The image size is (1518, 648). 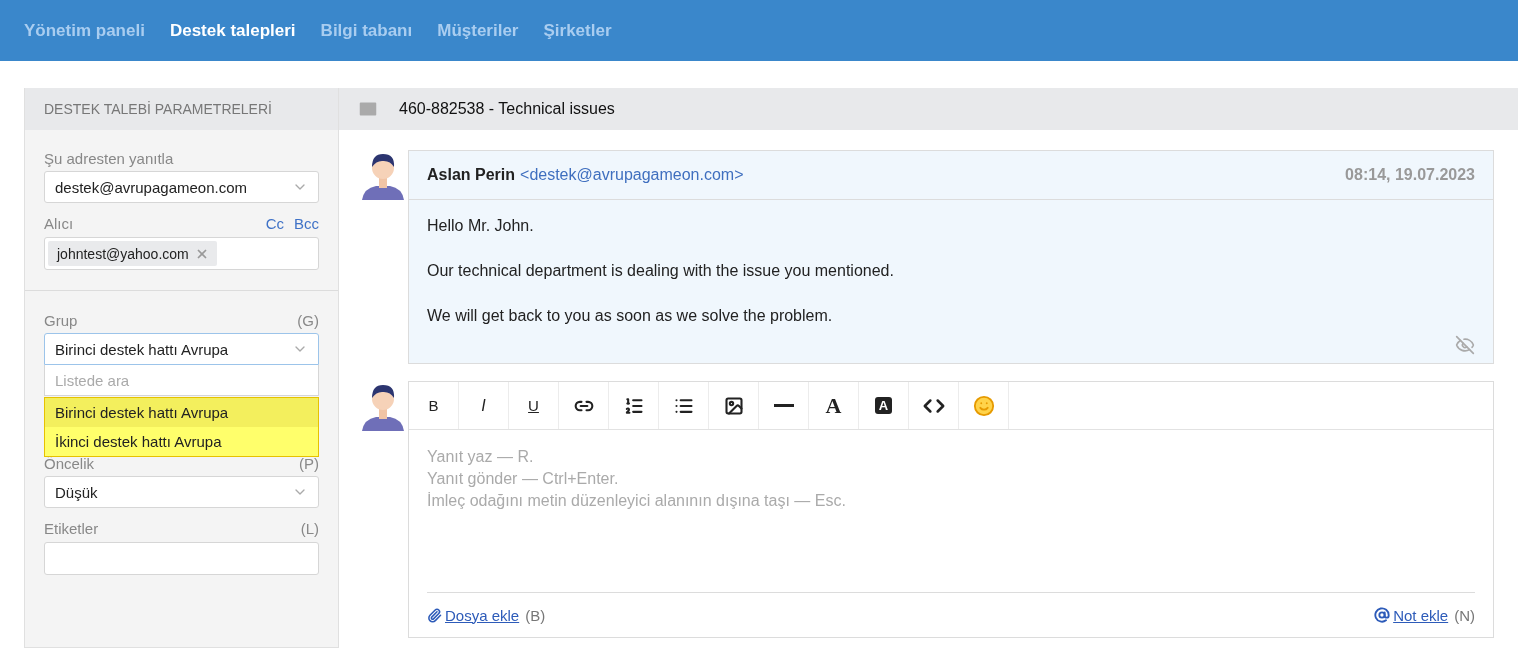 What do you see at coordinates (123, 253) in the screenshot?
I see `tag-text: johntest@yahoo.com` at bounding box center [123, 253].